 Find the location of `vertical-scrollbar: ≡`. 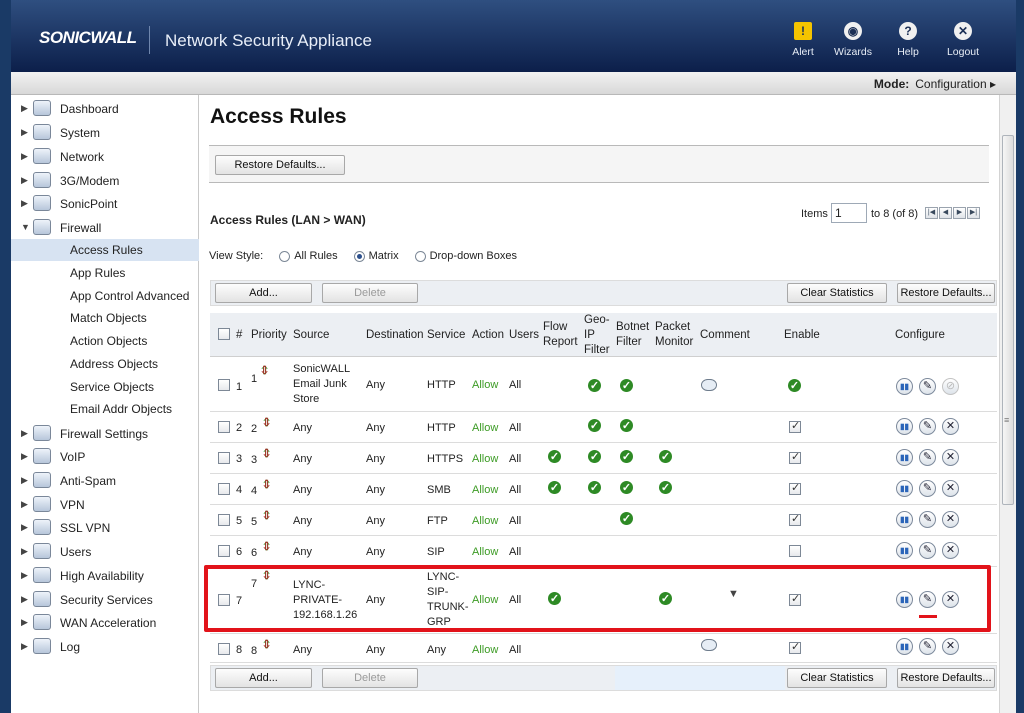

vertical-scrollbar: ≡ is located at coordinates (1007, 404).